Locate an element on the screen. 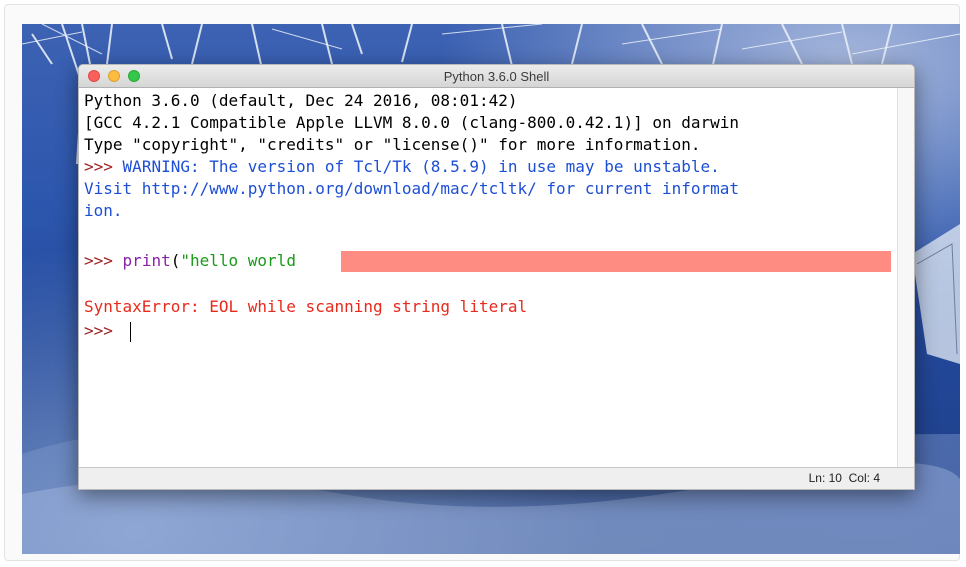 Image resolution: width=966 pixels, height=567 pixels. cursor-position: Ln: 10 Col: 4 is located at coordinates (844, 478).